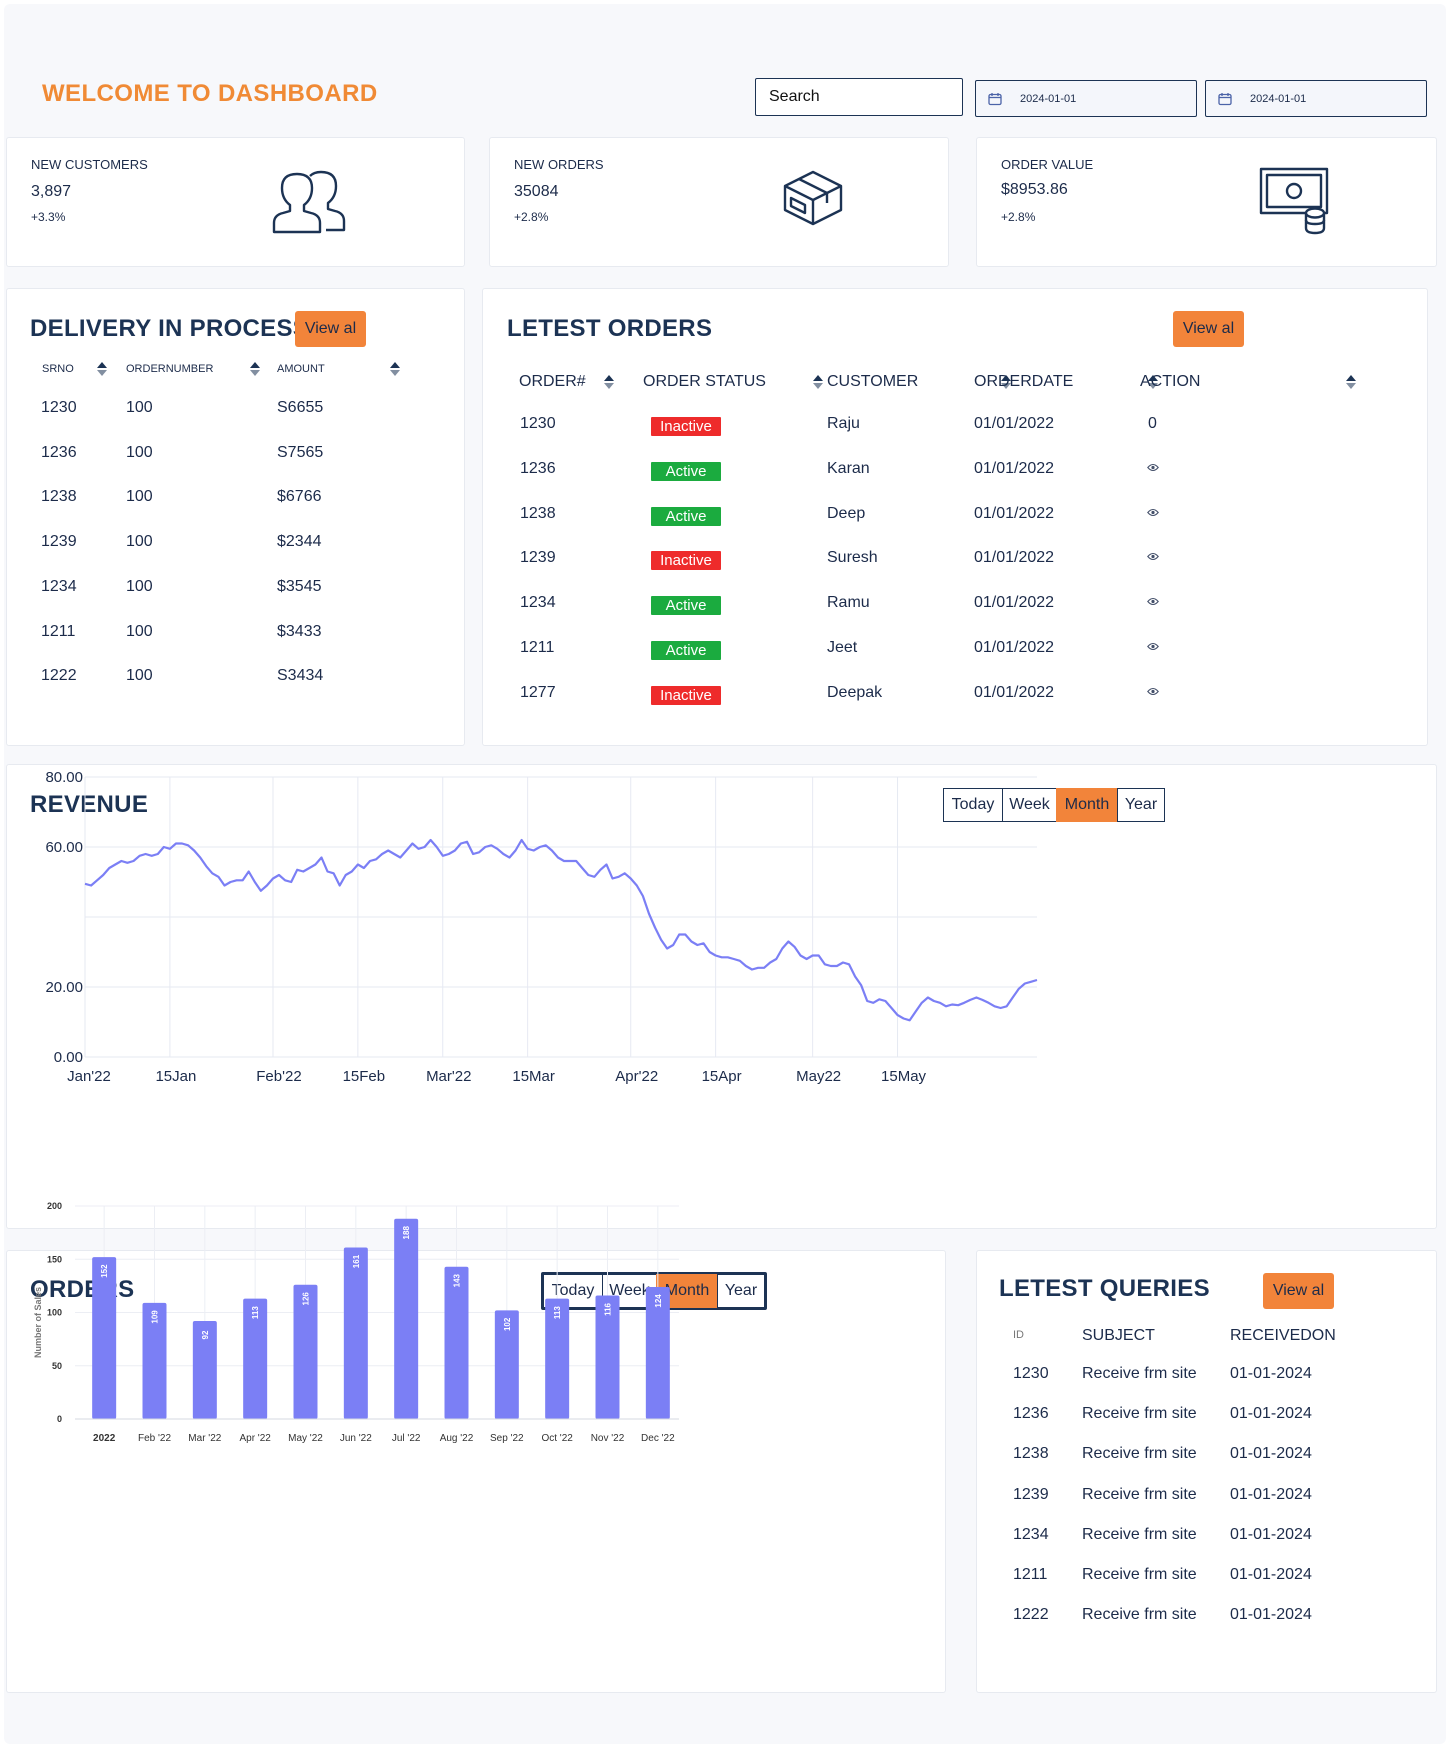  Describe the element at coordinates (855, 692) in the screenshot. I see `customer-cell: Deepak` at that location.